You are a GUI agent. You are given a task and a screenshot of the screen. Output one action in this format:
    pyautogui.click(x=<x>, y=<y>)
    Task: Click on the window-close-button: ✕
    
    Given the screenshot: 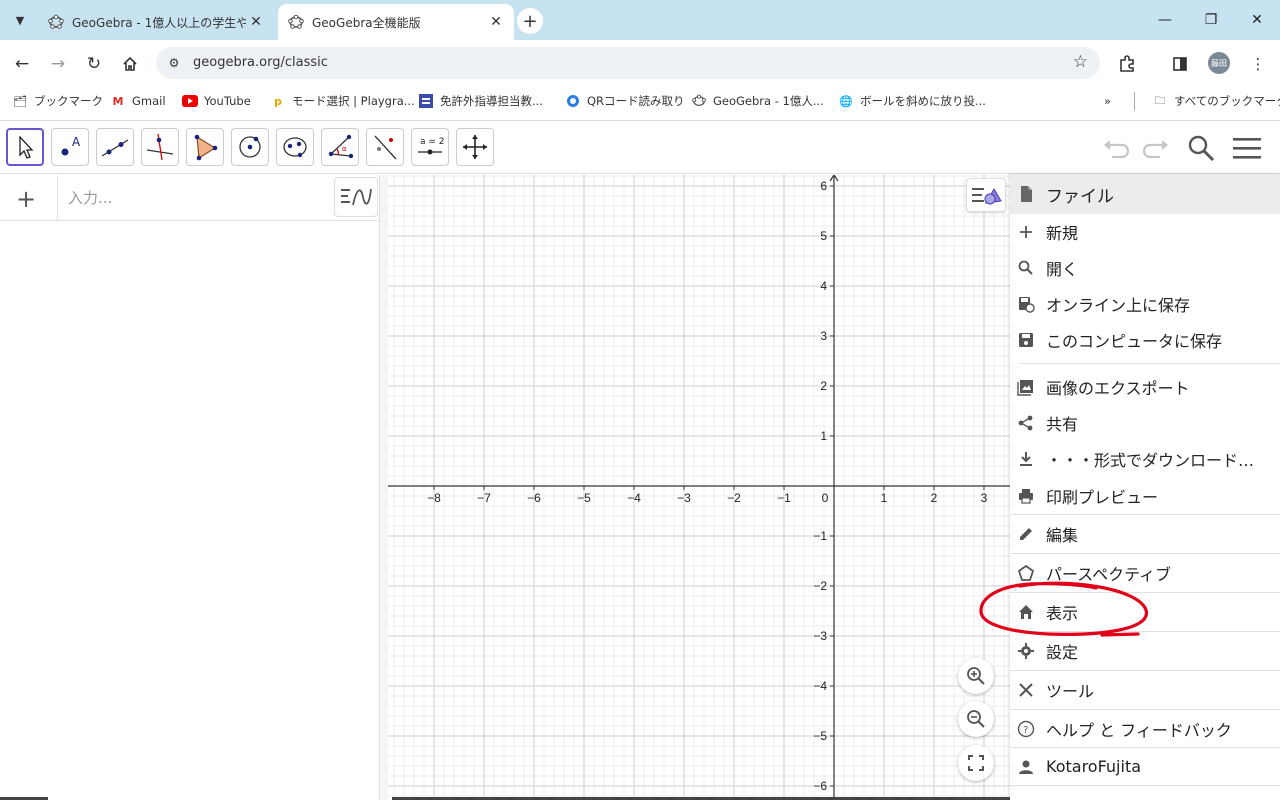 What is the action you would take?
    pyautogui.click(x=1257, y=20)
    